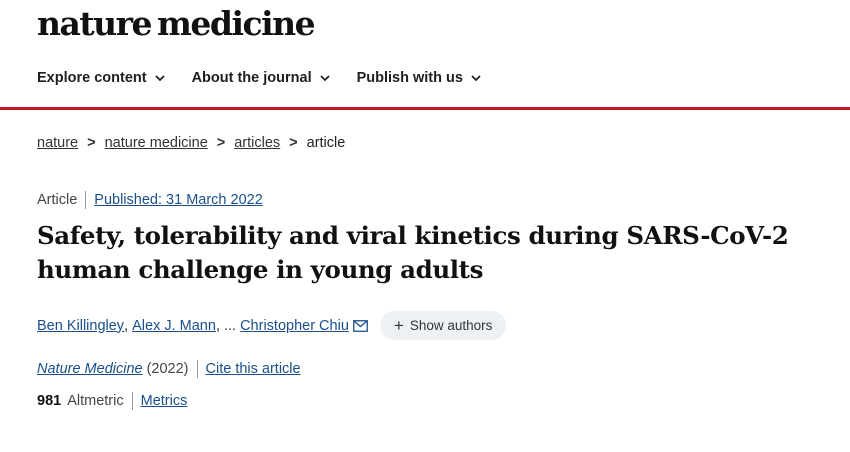 Image resolution: width=850 pixels, height=452 pixels. What do you see at coordinates (326, 143) in the screenshot?
I see `breadcrumb-current: article` at bounding box center [326, 143].